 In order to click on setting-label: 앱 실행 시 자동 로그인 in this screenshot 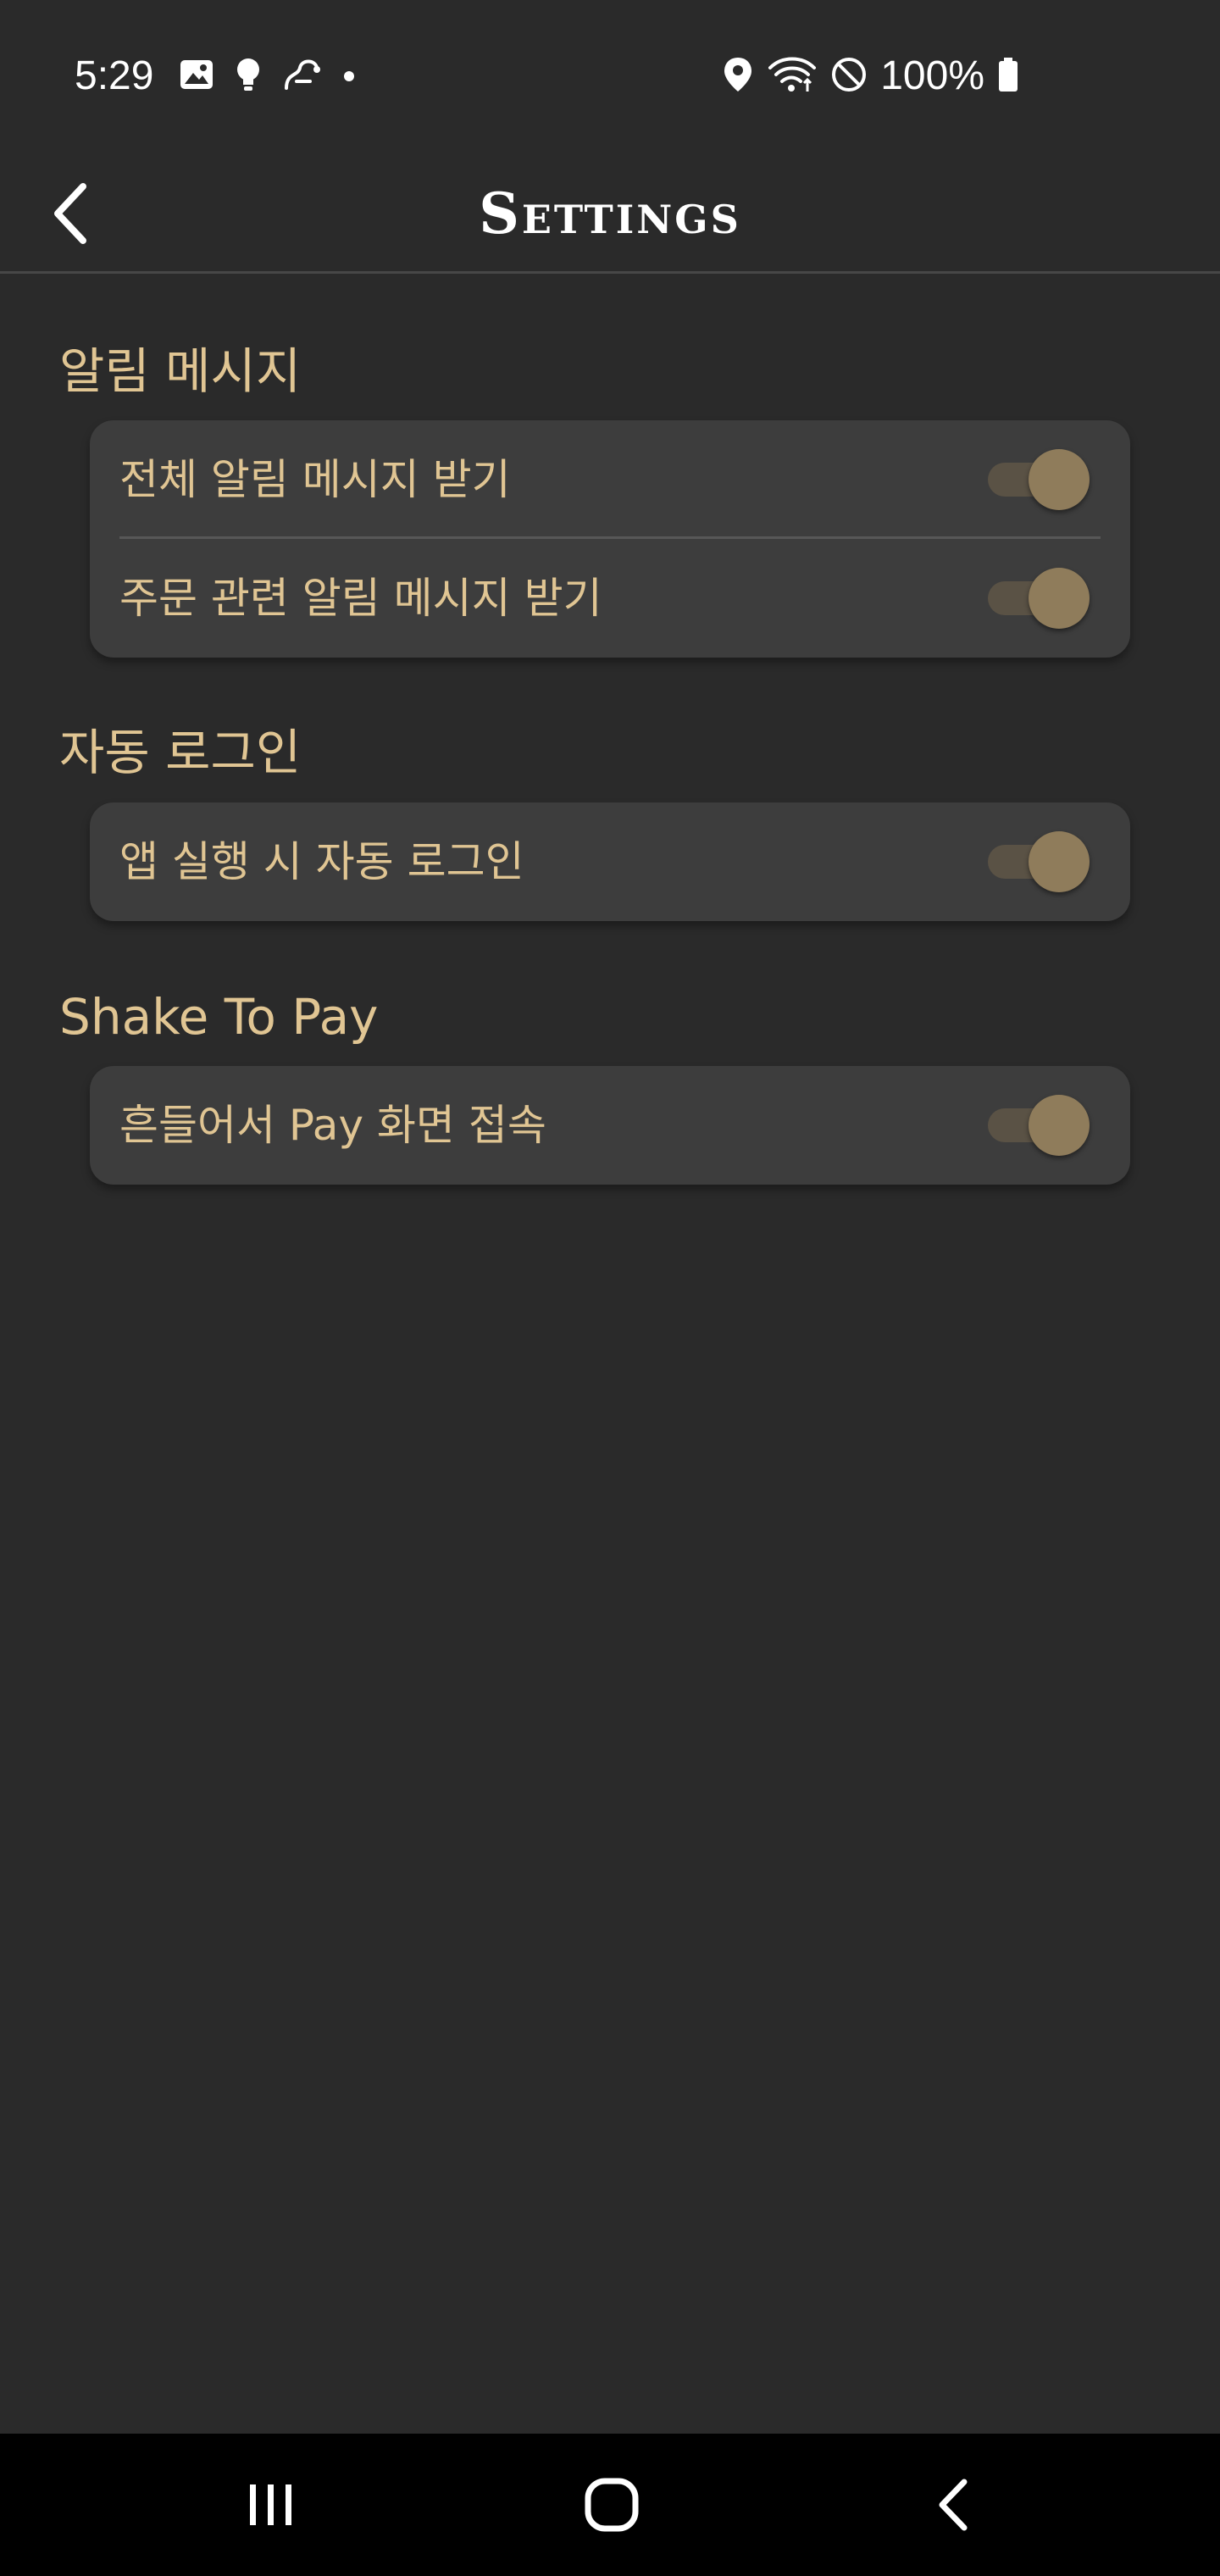, I will do `click(321, 861)`.